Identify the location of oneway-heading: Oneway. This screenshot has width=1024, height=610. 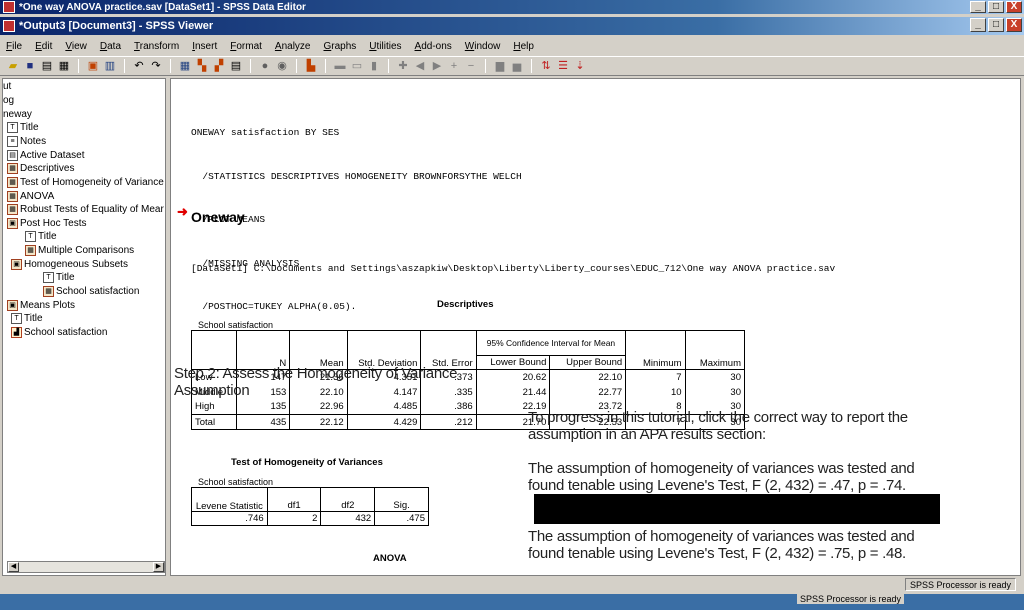
(218, 217).